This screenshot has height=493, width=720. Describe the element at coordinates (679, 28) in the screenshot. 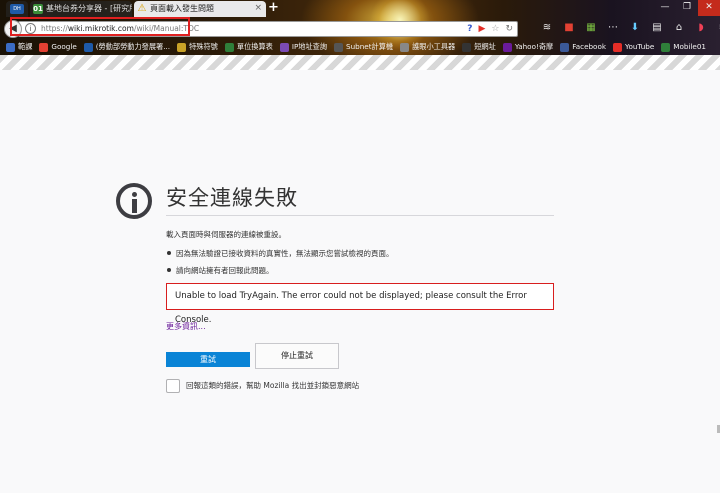

I see `home-icon: ⌂` at that location.